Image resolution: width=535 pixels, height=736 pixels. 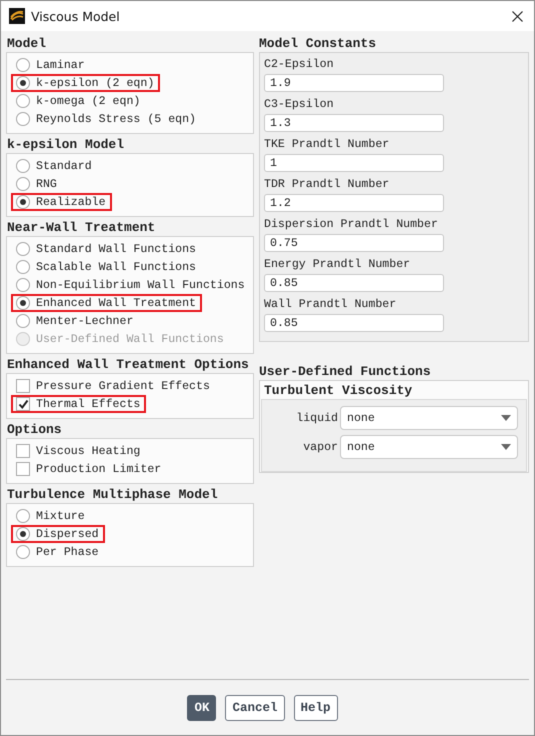 What do you see at coordinates (320, 447) in the screenshot?
I see `field-label: vapor` at bounding box center [320, 447].